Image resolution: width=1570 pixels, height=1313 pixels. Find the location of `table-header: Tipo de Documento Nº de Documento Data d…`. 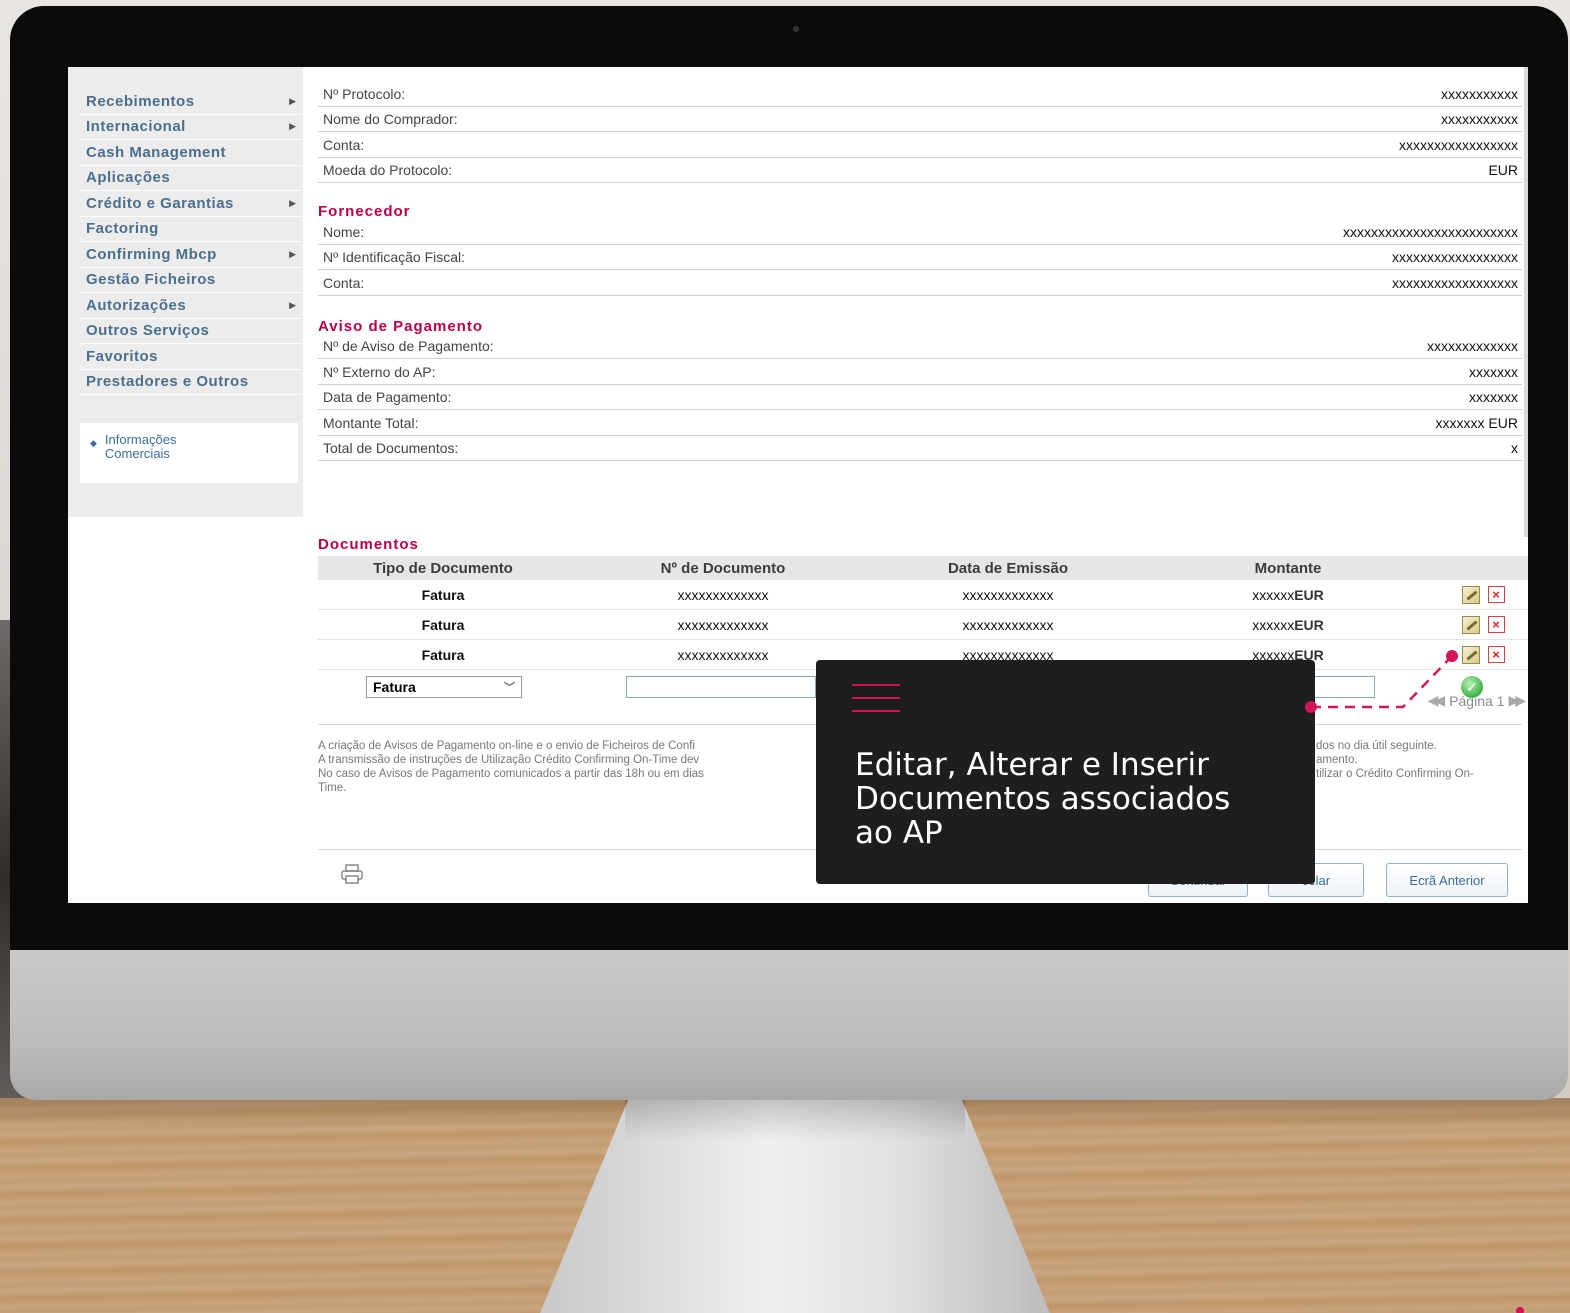

table-header: Tipo de Documento Nº de Documento Data d… is located at coordinates (923, 568).